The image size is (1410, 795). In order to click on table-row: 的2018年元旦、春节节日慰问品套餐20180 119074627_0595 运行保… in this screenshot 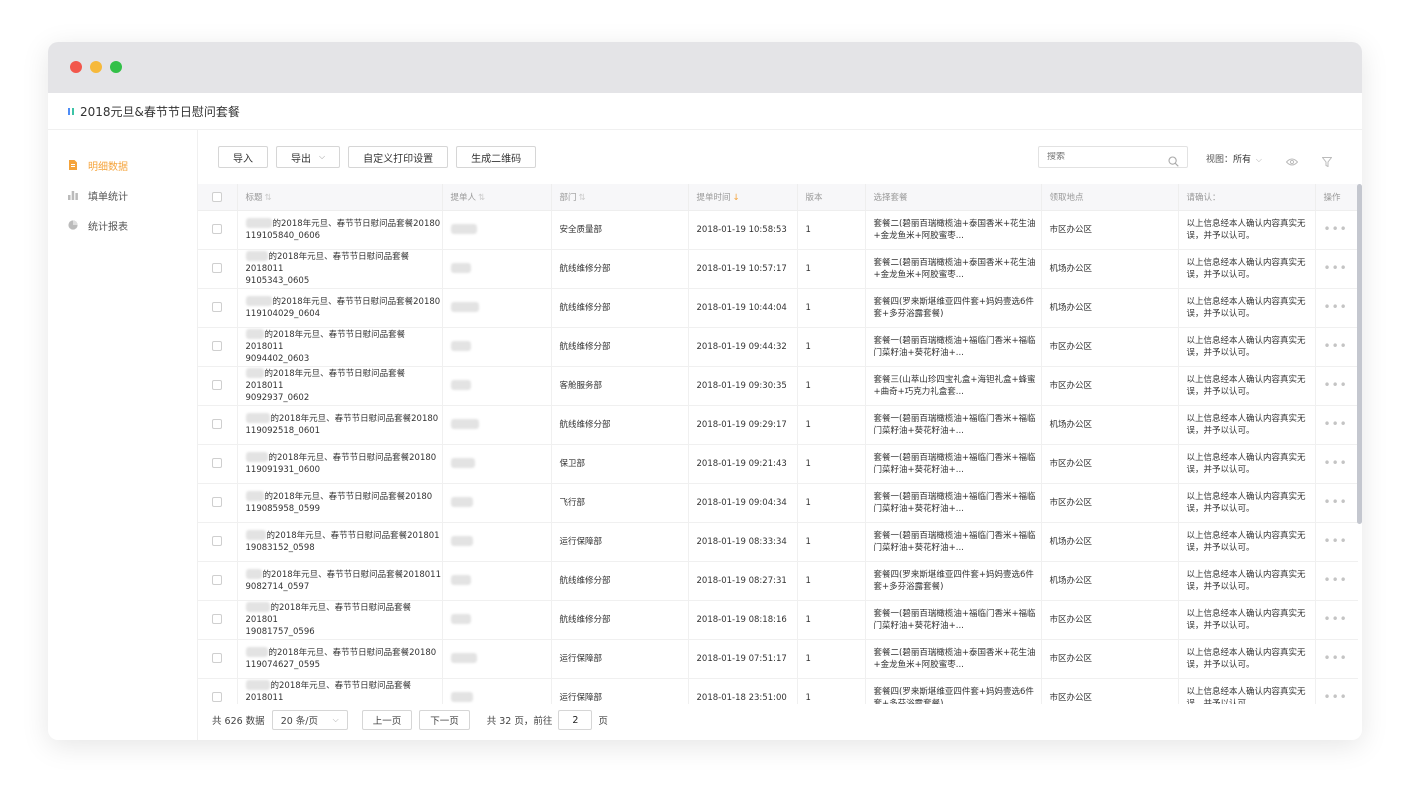, I will do `click(778, 659)`.